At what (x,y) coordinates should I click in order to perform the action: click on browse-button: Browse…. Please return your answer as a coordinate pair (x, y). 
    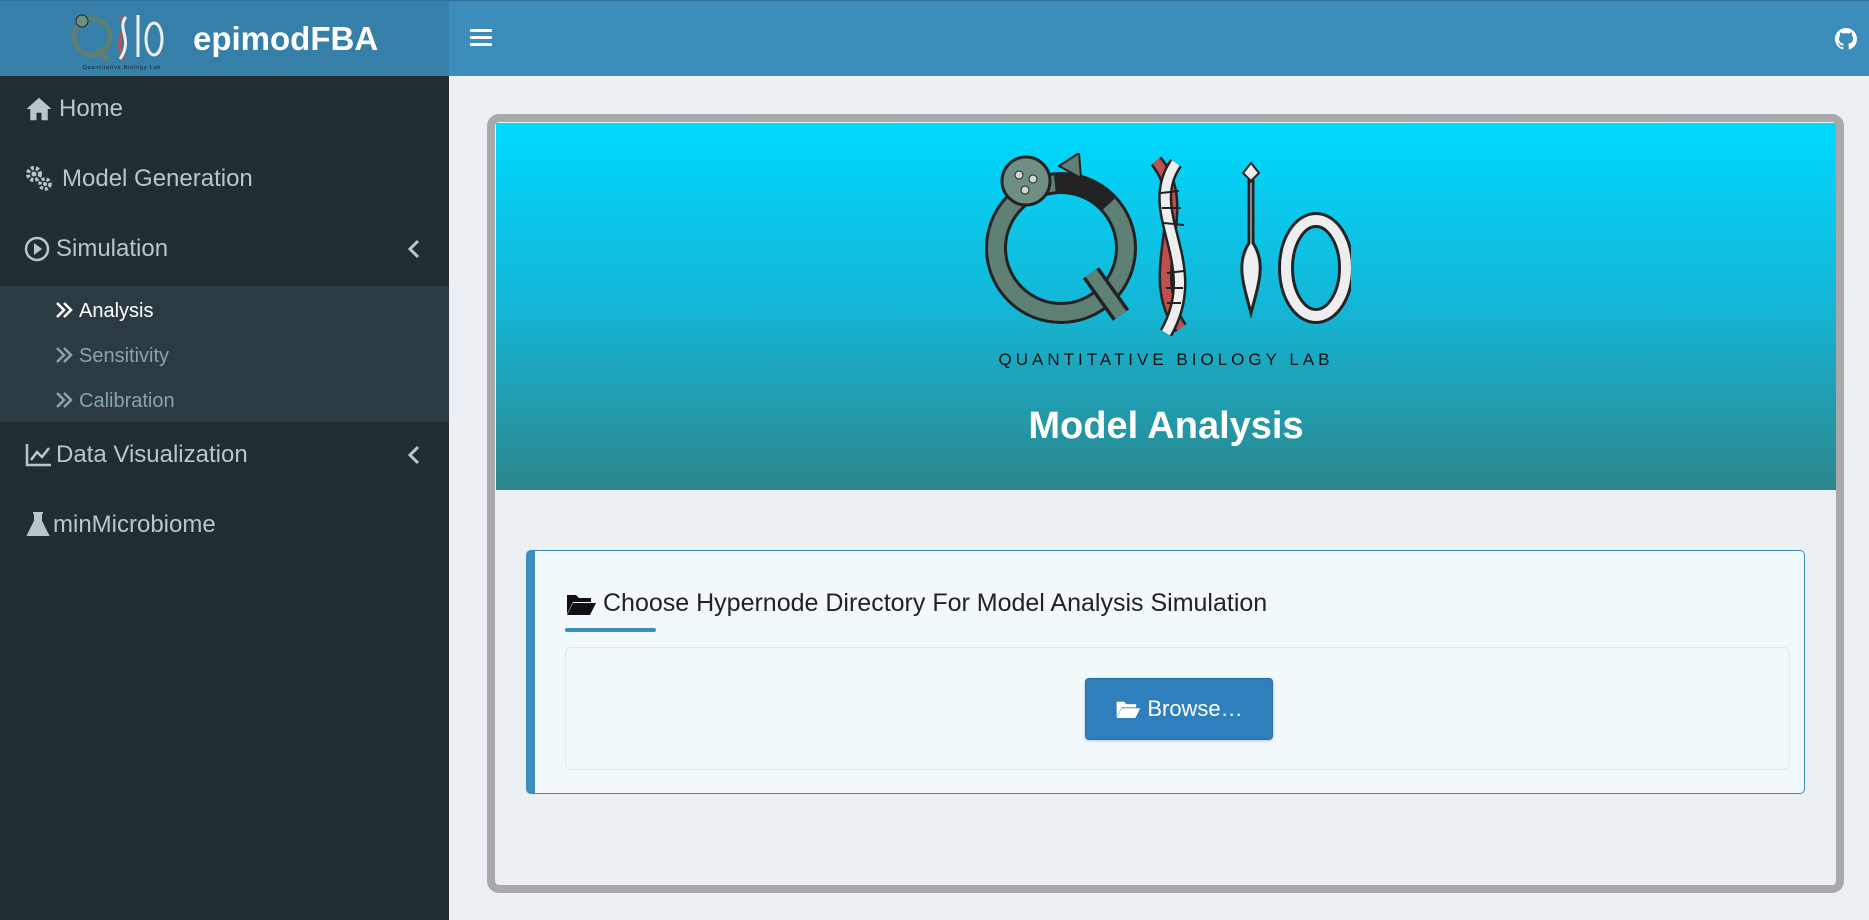
    Looking at the image, I should click on (1179, 709).